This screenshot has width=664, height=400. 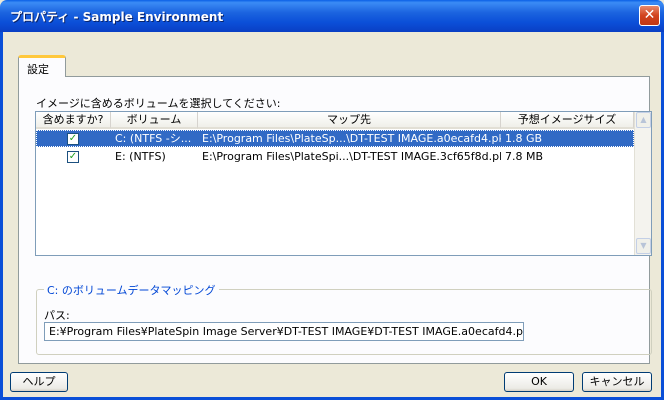 I want to click on scroll-down-icon: ▼, so click(x=643, y=246).